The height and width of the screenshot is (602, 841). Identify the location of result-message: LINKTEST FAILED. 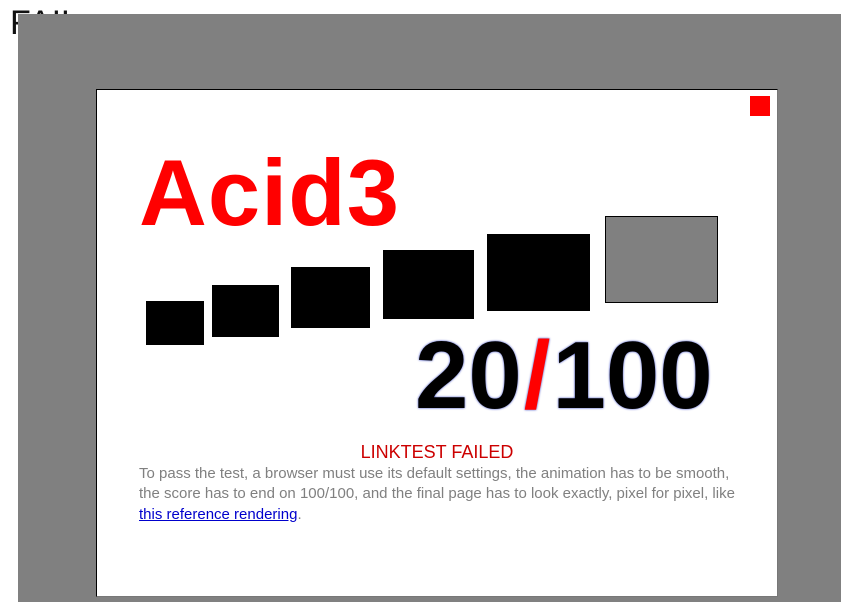
(437, 452).